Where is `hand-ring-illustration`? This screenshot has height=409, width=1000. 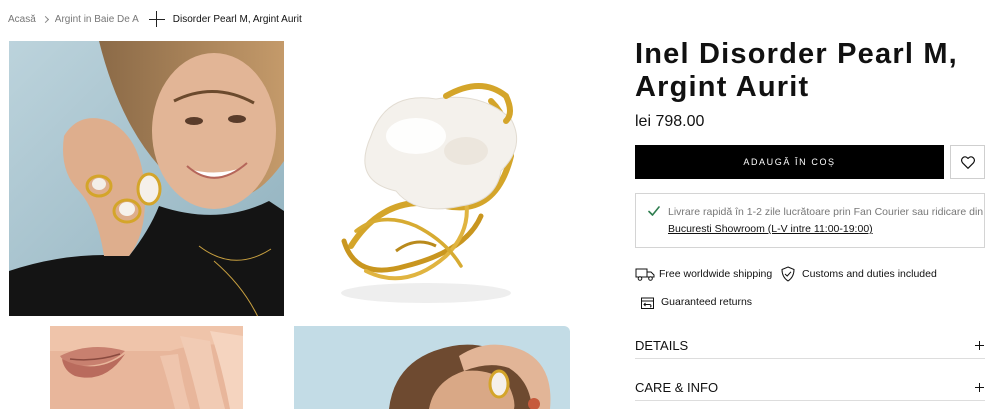 hand-ring-illustration is located at coordinates (432, 367).